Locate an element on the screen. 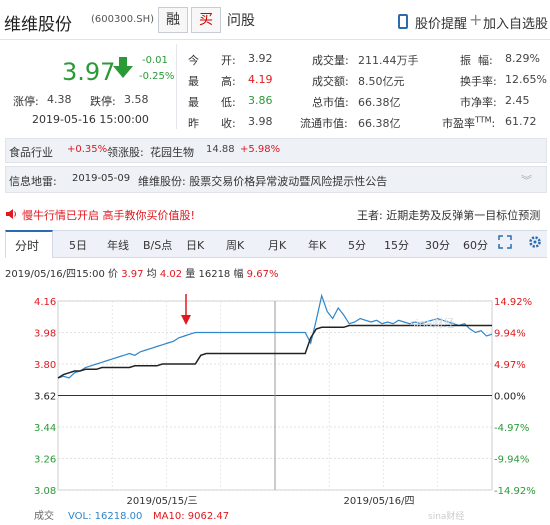 This screenshot has width=550, height=525. low-label-b: 低: is located at coordinates (228, 102).